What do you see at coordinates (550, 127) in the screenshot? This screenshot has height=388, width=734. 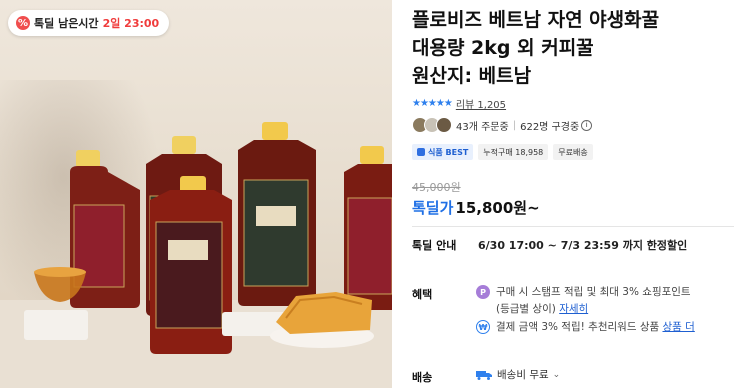 I see `viewer-count: 622명 구경중` at bounding box center [550, 127].